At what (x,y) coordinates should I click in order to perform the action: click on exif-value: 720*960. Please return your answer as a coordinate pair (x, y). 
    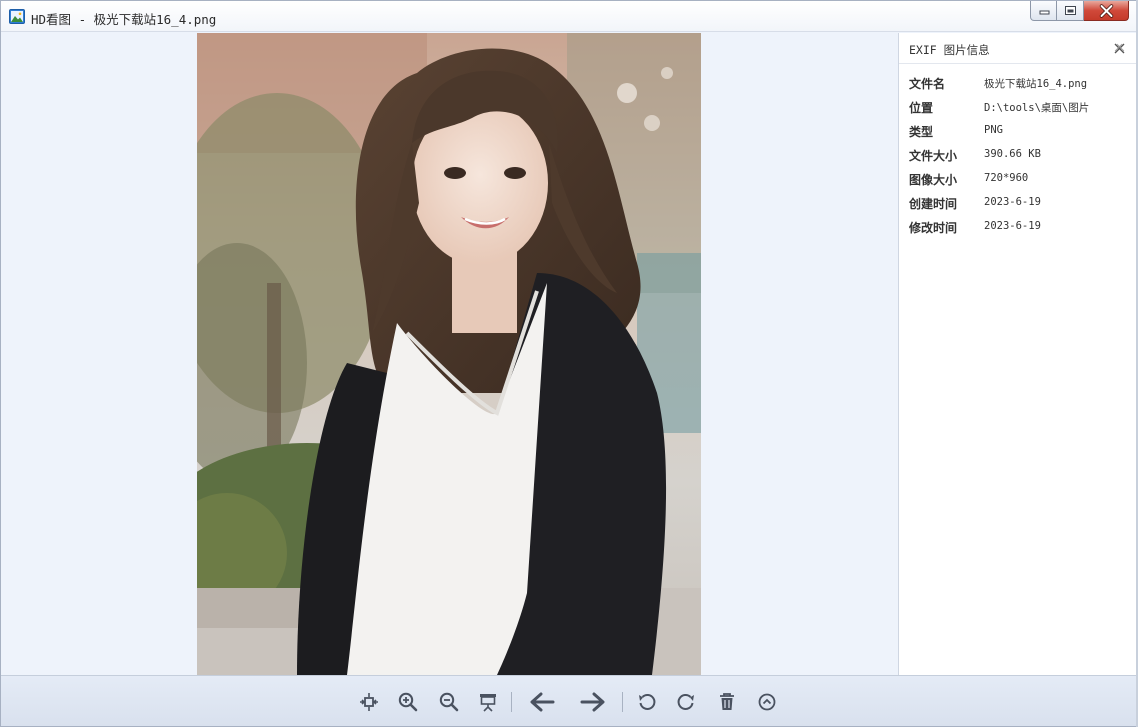
    Looking at the image, I should click on (1006, 178).